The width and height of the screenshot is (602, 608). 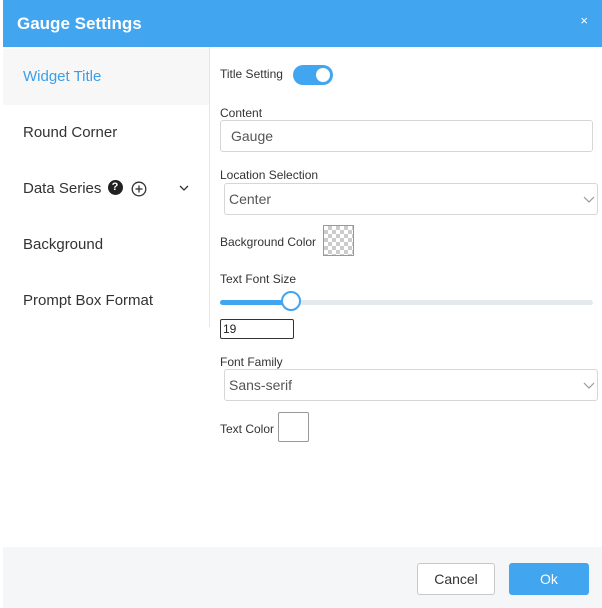 I want to click on cancel-button: Cancel, so click(x=456, y=579).